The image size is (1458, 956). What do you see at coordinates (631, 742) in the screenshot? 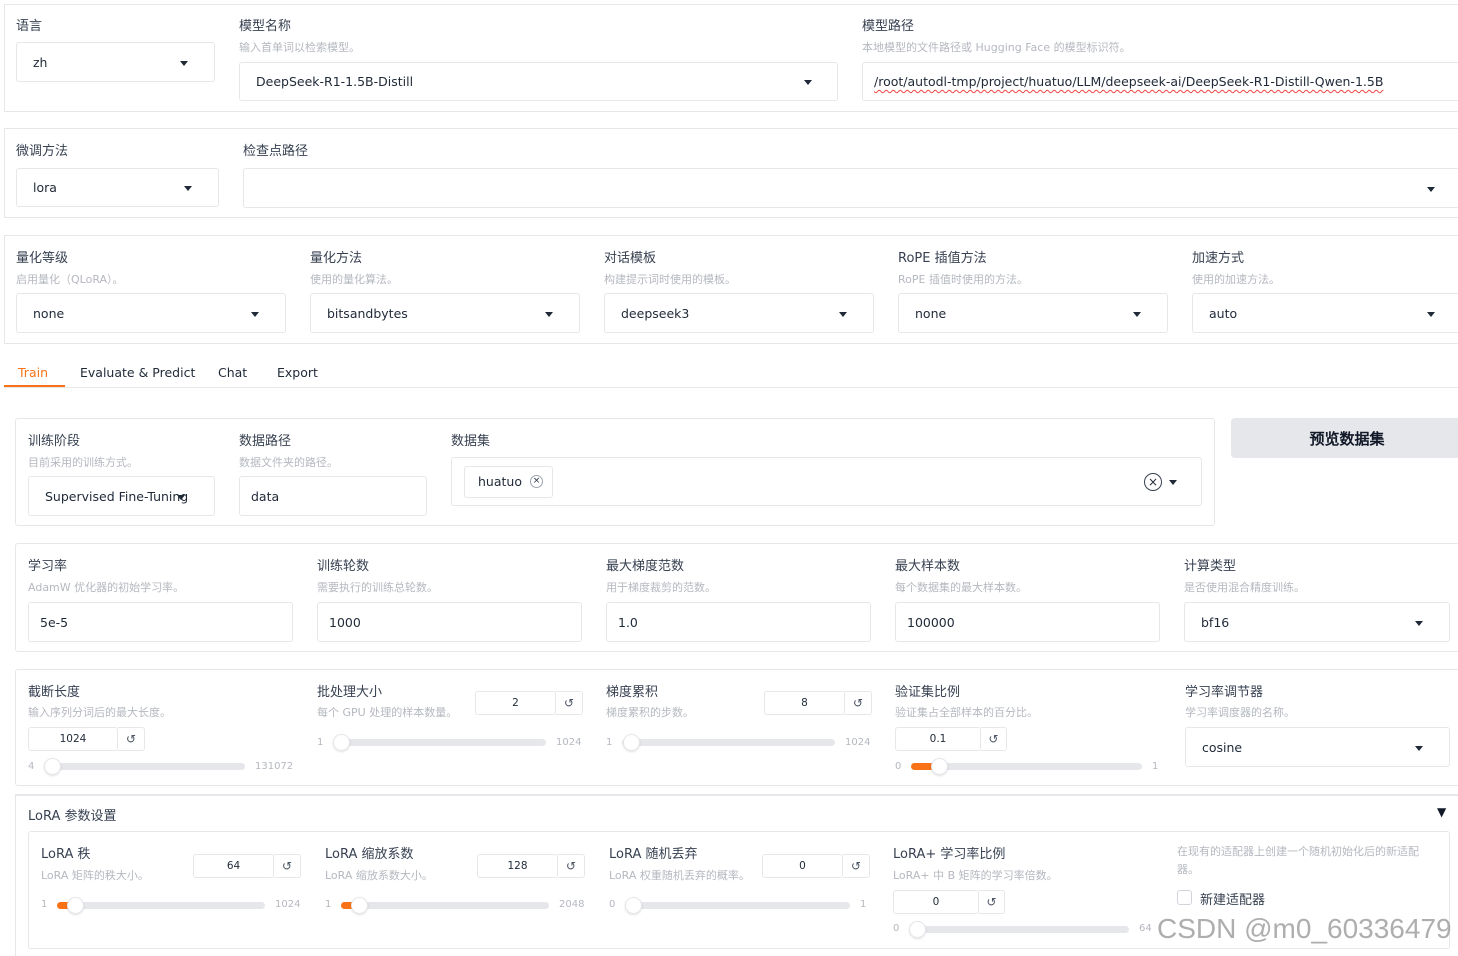
I see `grad-accum-slider-thumb` at bounding box center [631, 742].